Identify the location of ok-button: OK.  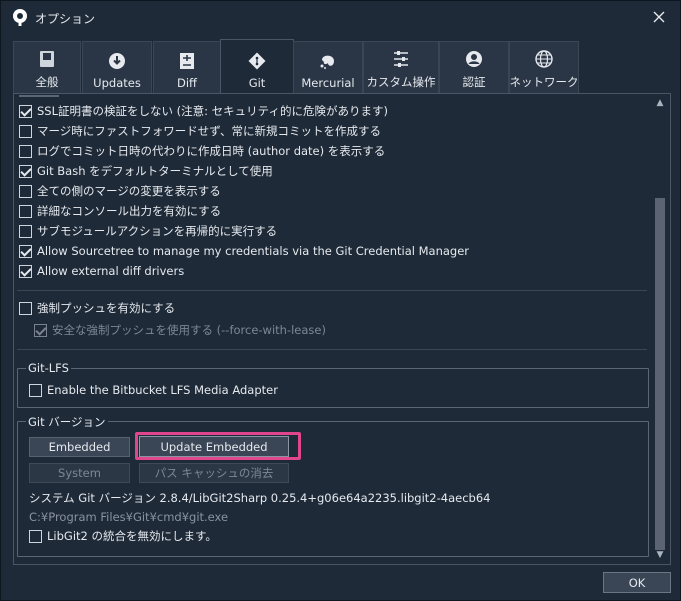
(637, 582).